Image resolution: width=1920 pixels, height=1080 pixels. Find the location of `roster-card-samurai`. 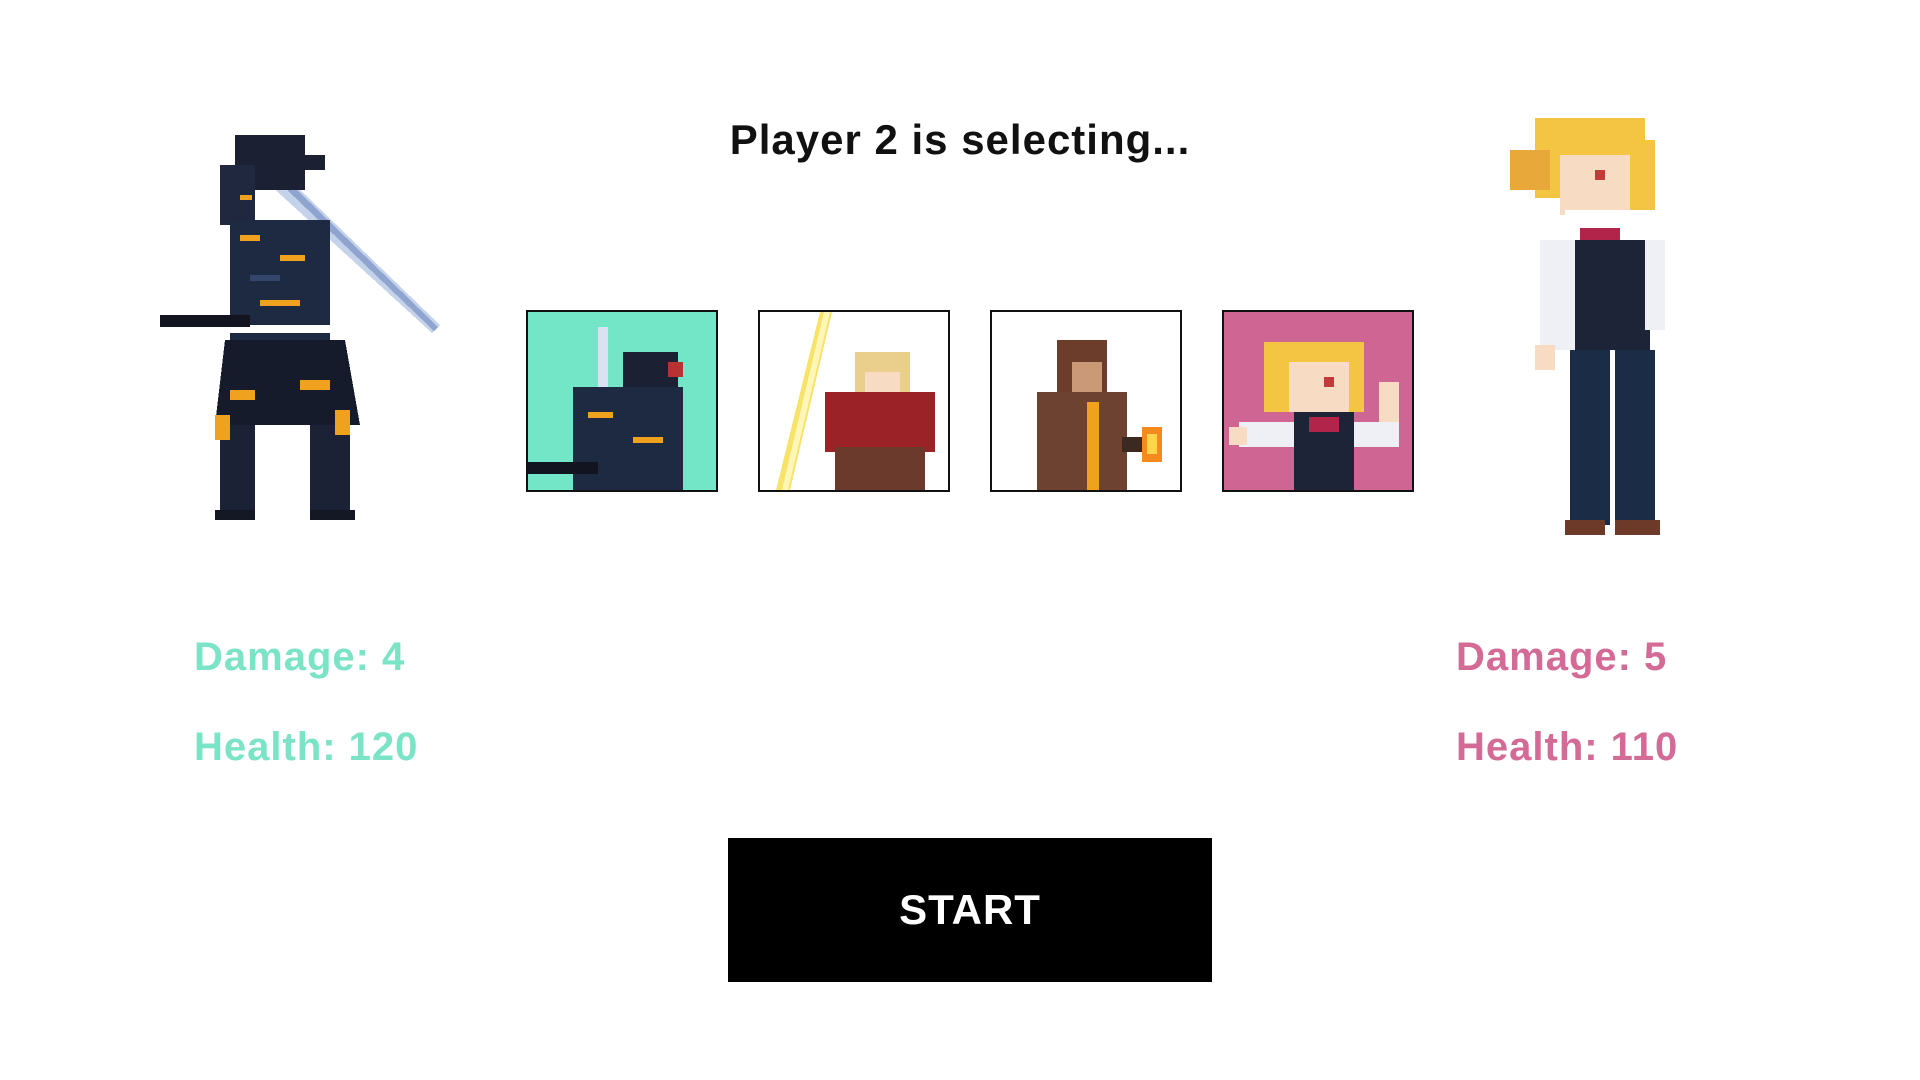

roster-card-samurai is located at coordinates (622, 401).